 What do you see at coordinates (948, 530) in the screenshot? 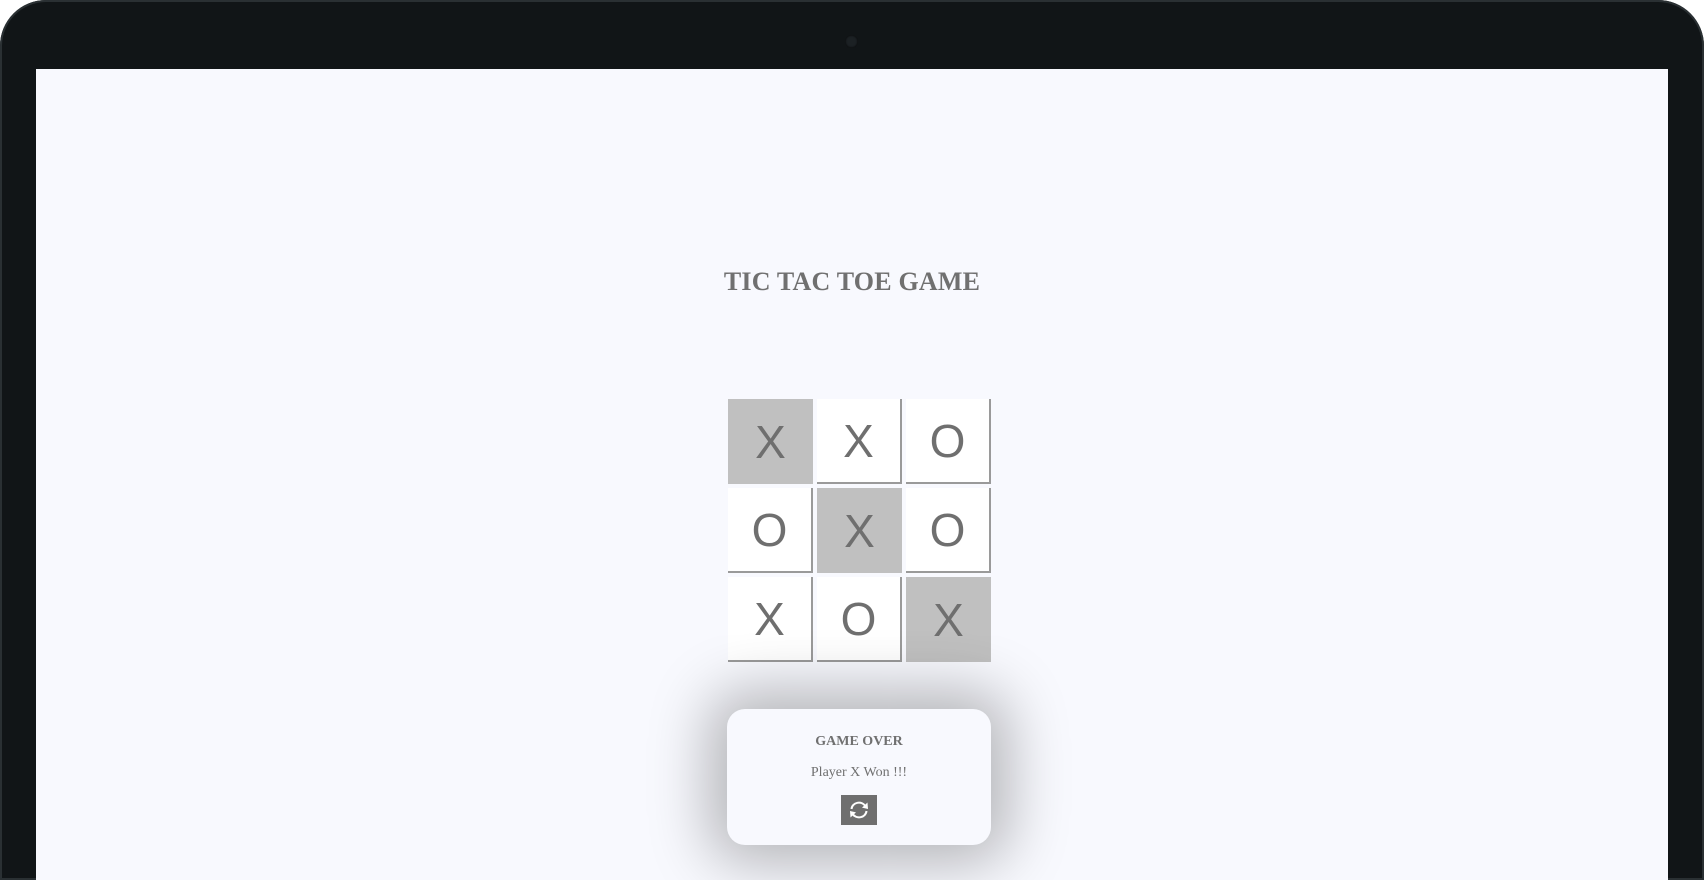
I see `board-cell-6: O` at bounding box center [948, 530].